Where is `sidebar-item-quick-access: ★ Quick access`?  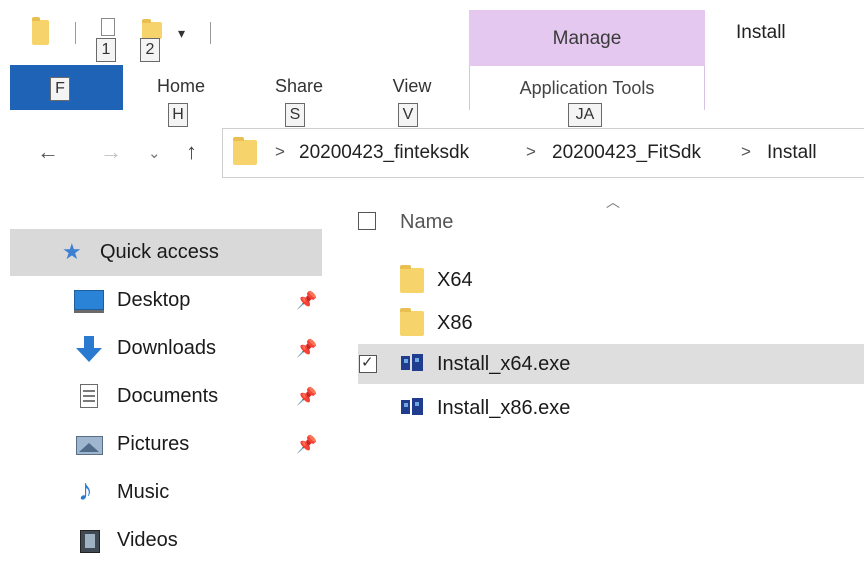
sidebar-item-quick-access: ★ Quick access is located at coordinates (166, 252).